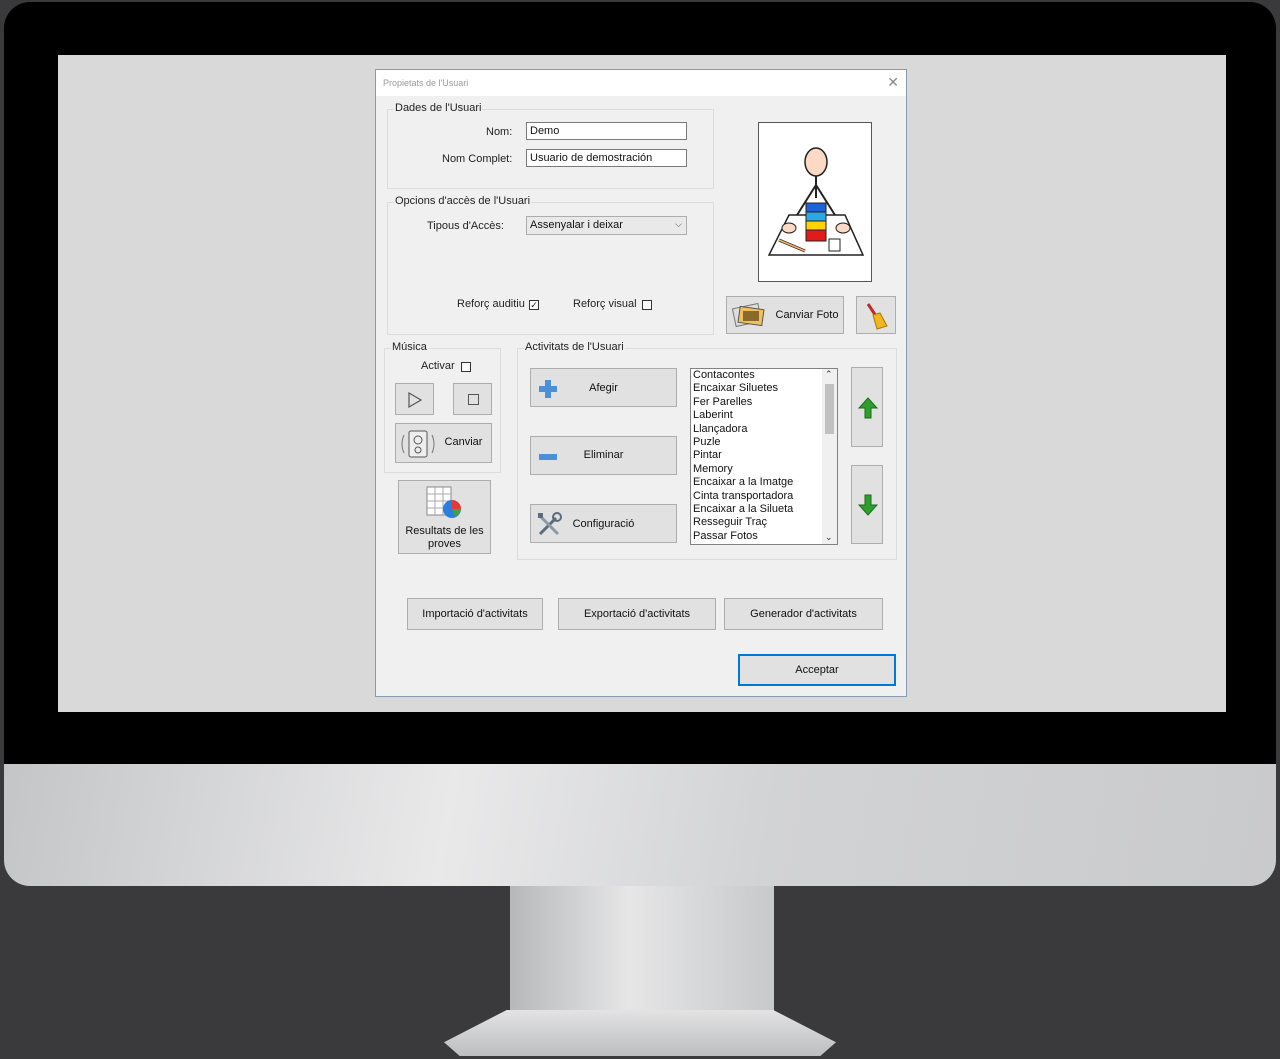 The width and height of the screenshot is (1280, 1059). What do you see at coordinates (765, 509) in the screenshot?
I see `list-item: Encaixar a la Silueta` at bounding box center [765, 509].